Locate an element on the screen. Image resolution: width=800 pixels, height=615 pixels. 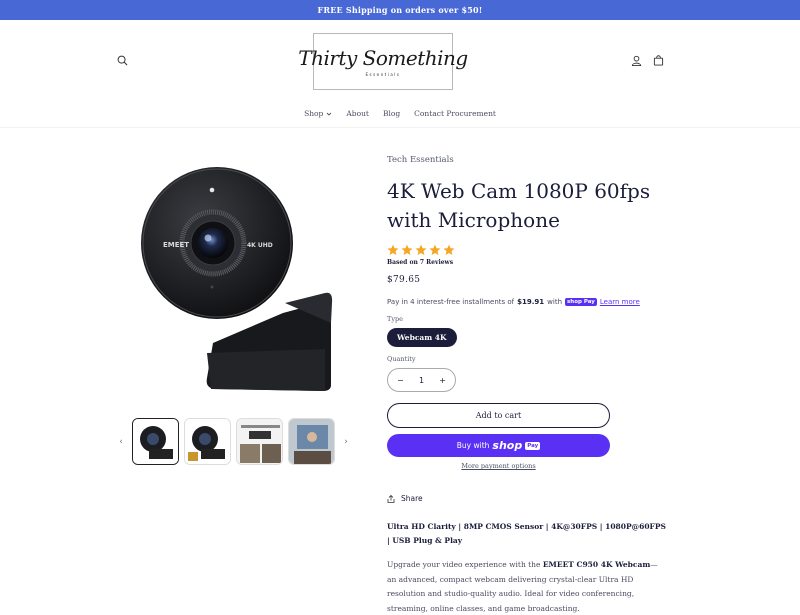
share-label: Share is located at coordinates (412, 498).